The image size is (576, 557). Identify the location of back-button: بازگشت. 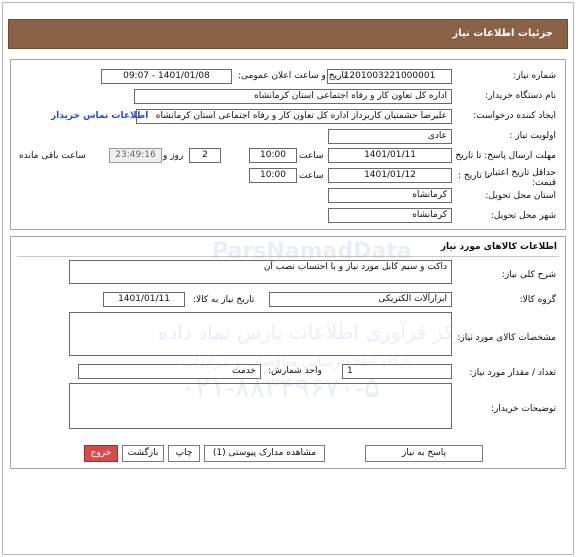
(143, 453).